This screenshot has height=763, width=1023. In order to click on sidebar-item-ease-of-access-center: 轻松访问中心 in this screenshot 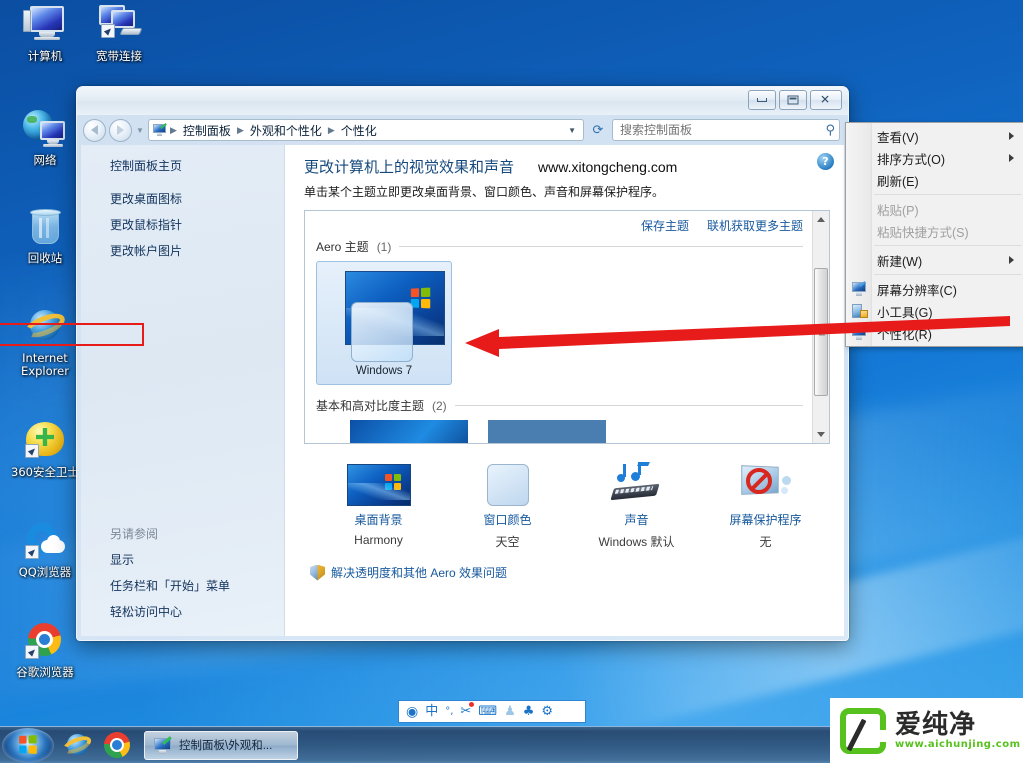, I will do `click(197, 611)`.